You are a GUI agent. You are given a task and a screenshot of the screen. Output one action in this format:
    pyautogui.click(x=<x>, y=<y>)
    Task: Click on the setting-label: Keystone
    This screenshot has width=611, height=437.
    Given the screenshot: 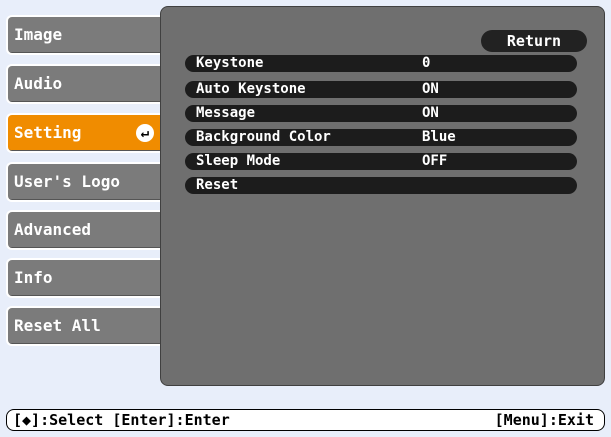 What is the action you would take?
    pyautogui.click(x=230, y=63)
    